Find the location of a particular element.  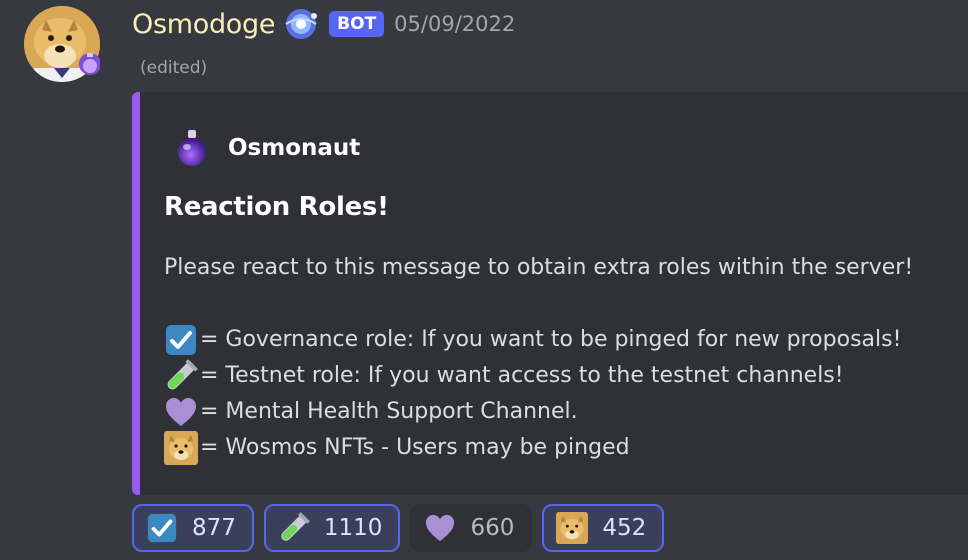

reaction-count: 877 is located at coordinates (214, 528).